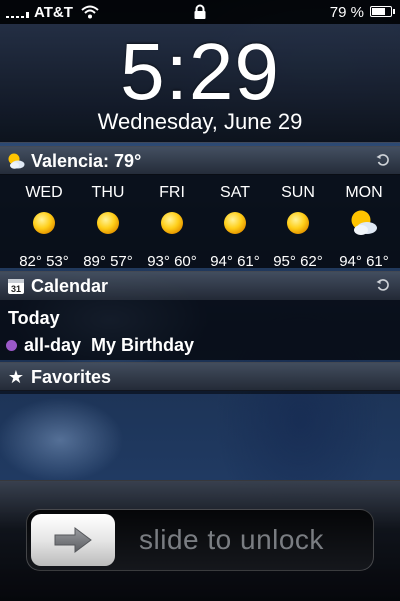 This screenshot has width=400, height=601. I want to click on forecast-day-name: SAT, so click(235, 192).